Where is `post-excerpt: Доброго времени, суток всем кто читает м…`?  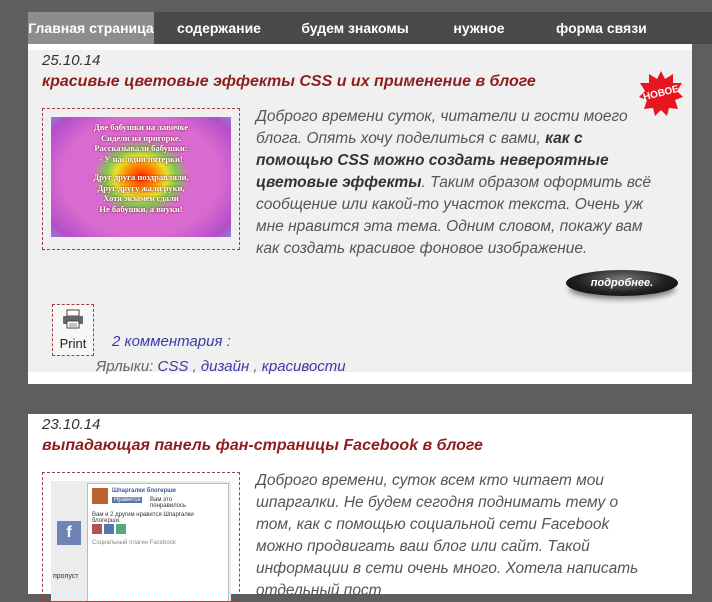 post-excerpt: Доброго времени, суток всем кто читает м… is located at coordinates (447, 535).